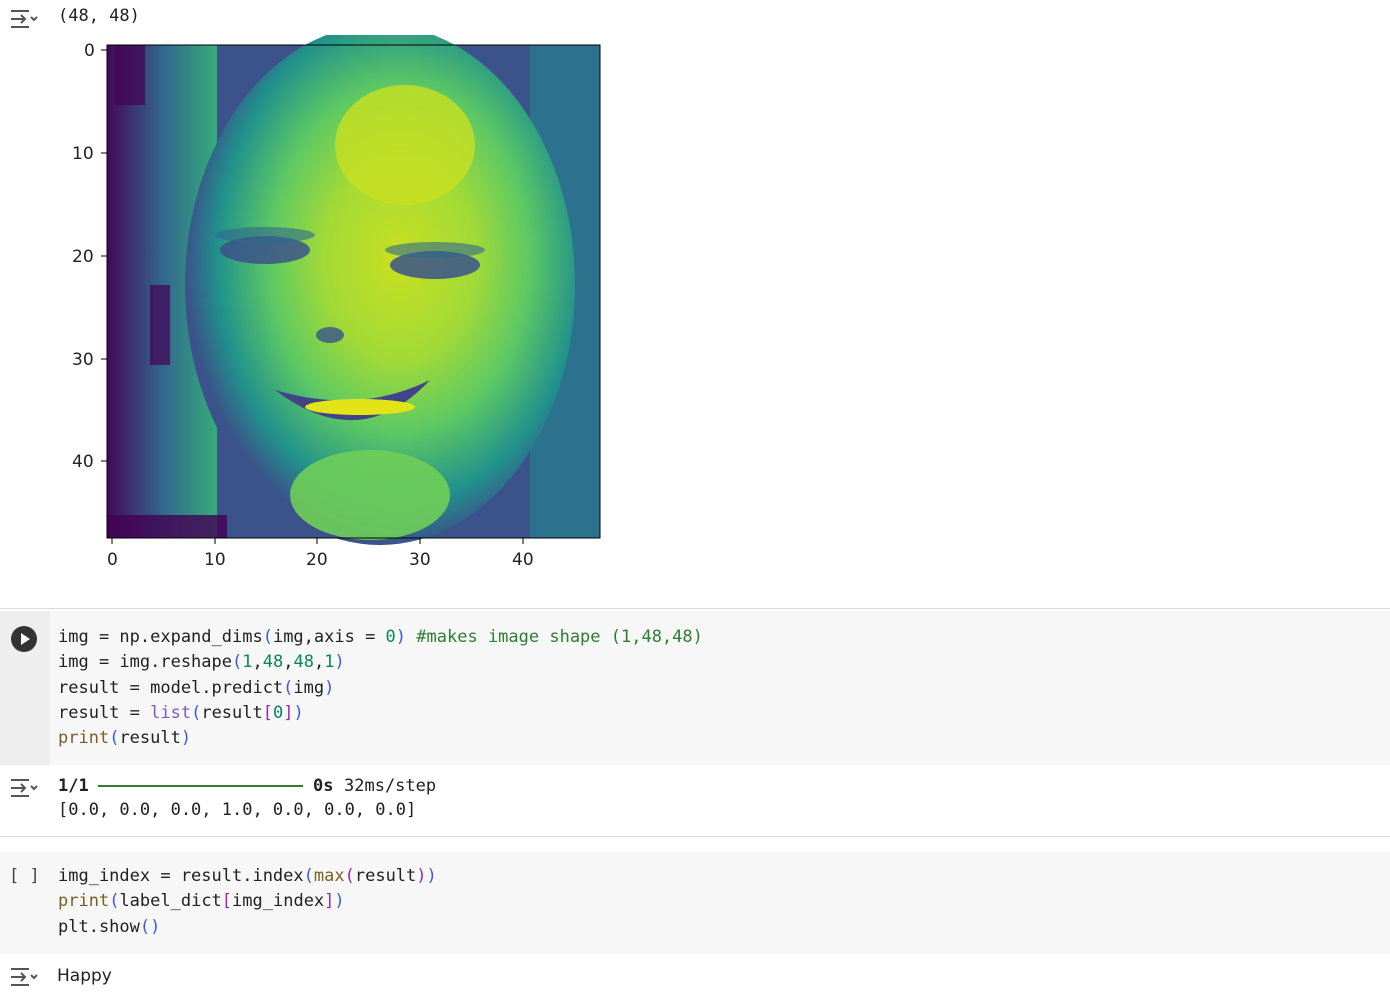 The width and height of the screenshot is (1390, 994). I want to click on x-tick-label: 0, so click(112, 560).